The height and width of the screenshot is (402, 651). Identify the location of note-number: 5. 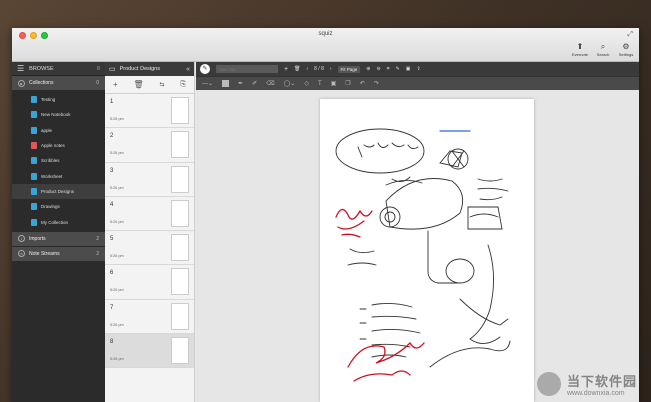
(112, 239).